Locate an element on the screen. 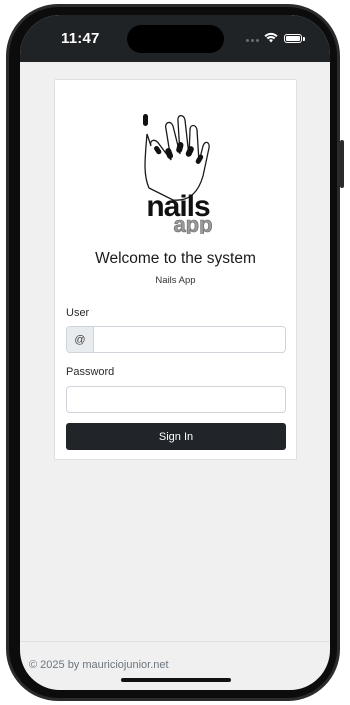  welcome-heading: Welcome to the system is located at coordinates (175, 258).